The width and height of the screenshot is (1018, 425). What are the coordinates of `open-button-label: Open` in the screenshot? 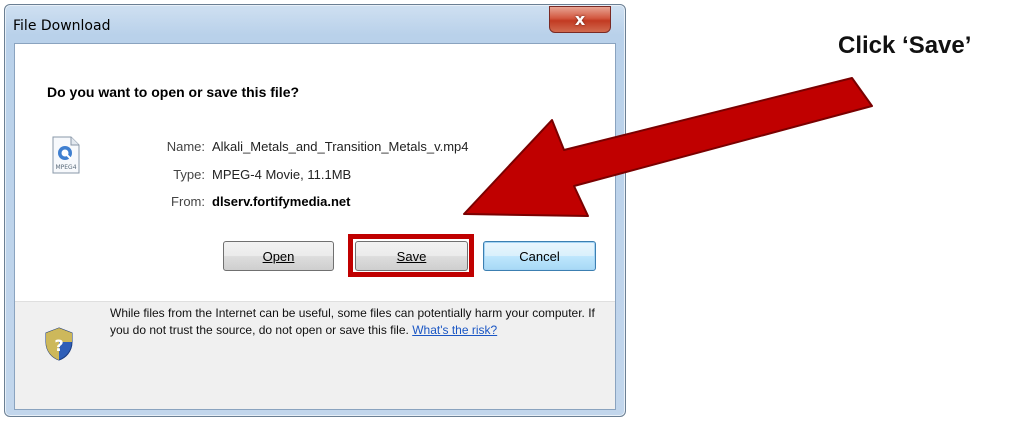 It's located at (278, 256).